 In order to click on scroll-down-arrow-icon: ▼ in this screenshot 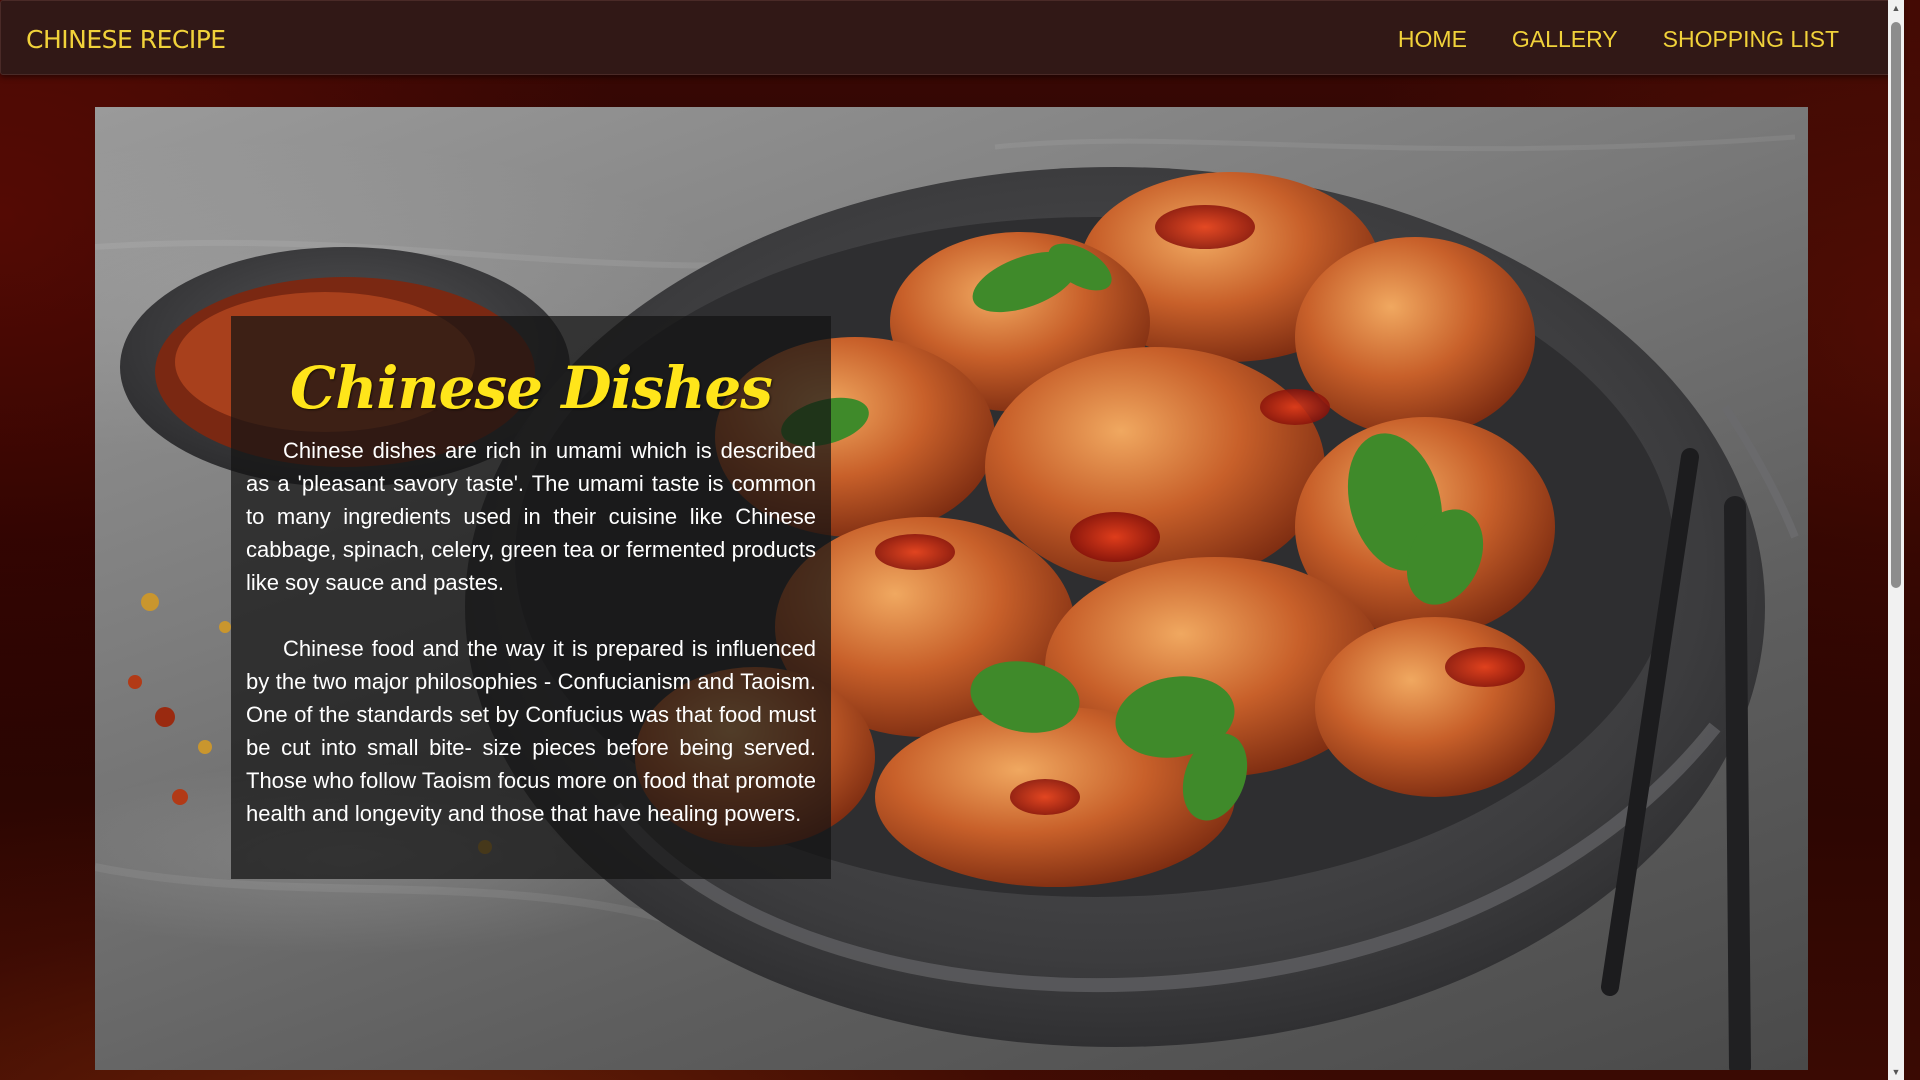, I will do `click(1896, 1072)`.